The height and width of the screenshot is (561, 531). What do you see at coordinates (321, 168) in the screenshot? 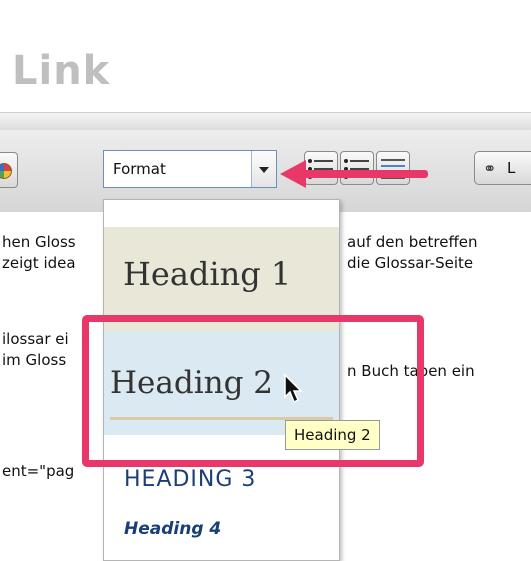
I see `numbered-list-button` at bounding box center [321, 168].